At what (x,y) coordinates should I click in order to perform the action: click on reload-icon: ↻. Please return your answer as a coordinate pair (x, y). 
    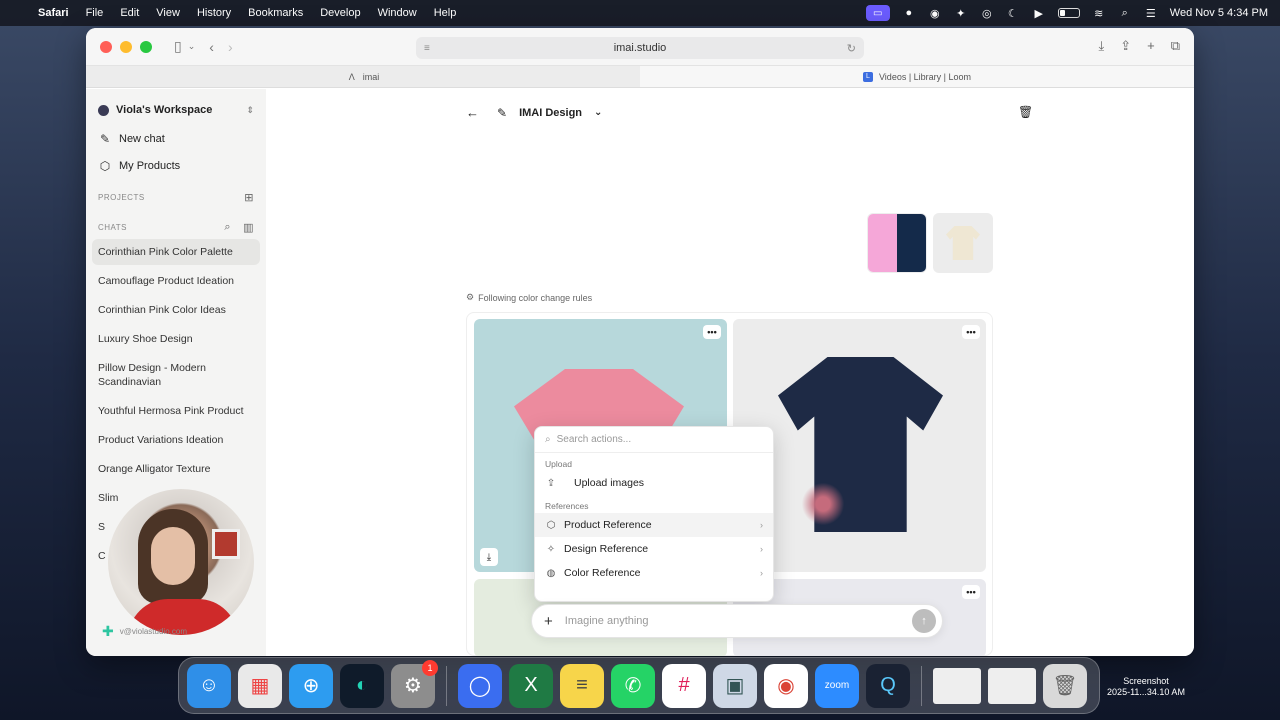
    Looking at the image, I should click on (851, 48).